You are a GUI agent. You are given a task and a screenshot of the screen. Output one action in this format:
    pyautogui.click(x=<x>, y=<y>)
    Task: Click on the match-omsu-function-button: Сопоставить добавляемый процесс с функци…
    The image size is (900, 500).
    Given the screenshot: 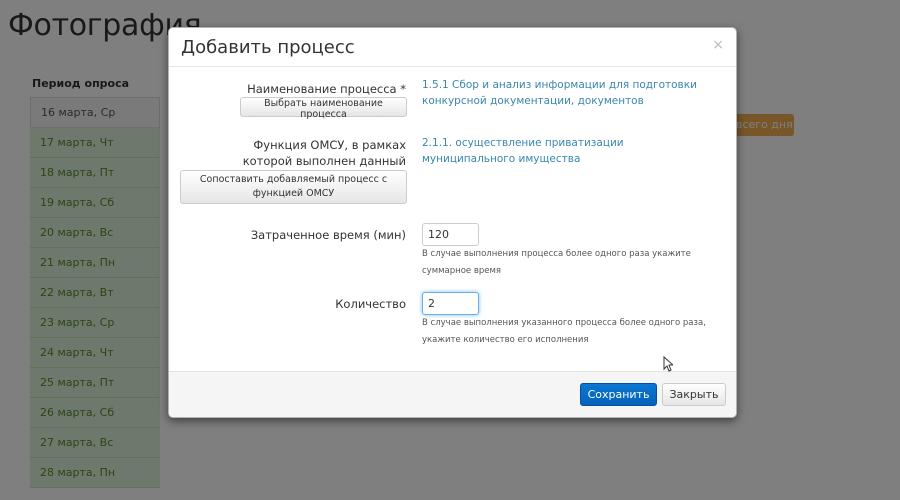 What is the action you would take?
    pyautogui.click(x=293, y=187)
    